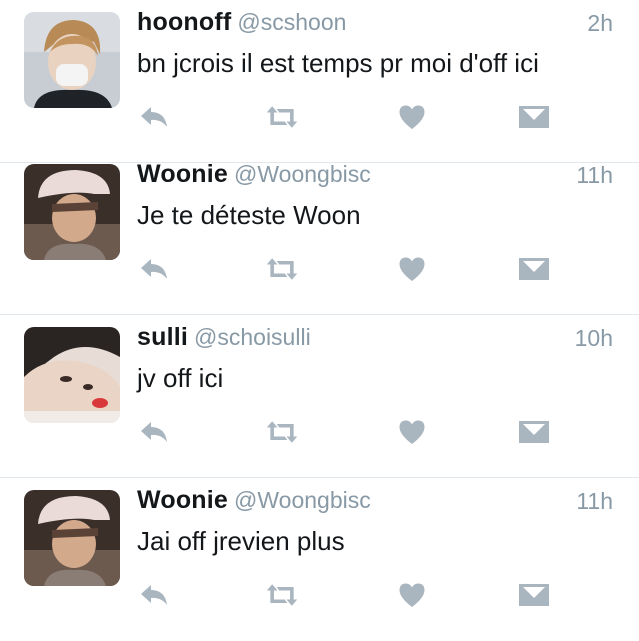 This screenshot has height=641, width=639. Describe the element at coordinates (375, 25) in the screenshot. I see `tweet-header: hoonoff @scshoon 2h` at that location.